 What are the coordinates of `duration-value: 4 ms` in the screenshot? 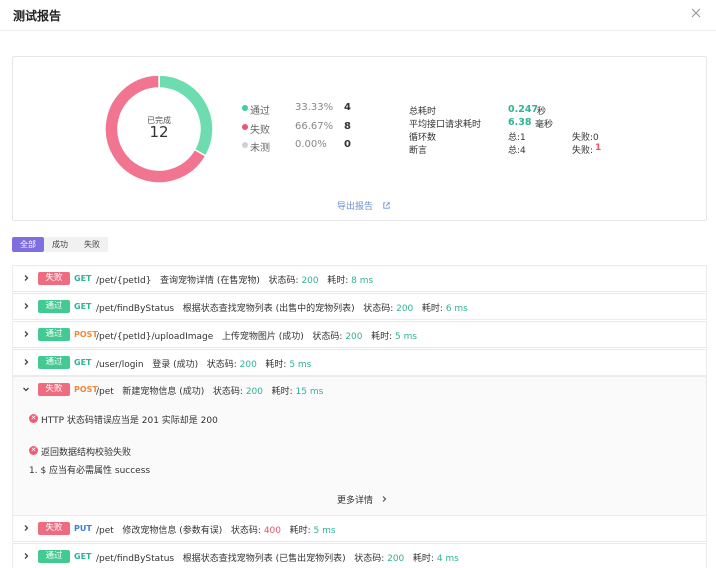 It's located at (447, 559).